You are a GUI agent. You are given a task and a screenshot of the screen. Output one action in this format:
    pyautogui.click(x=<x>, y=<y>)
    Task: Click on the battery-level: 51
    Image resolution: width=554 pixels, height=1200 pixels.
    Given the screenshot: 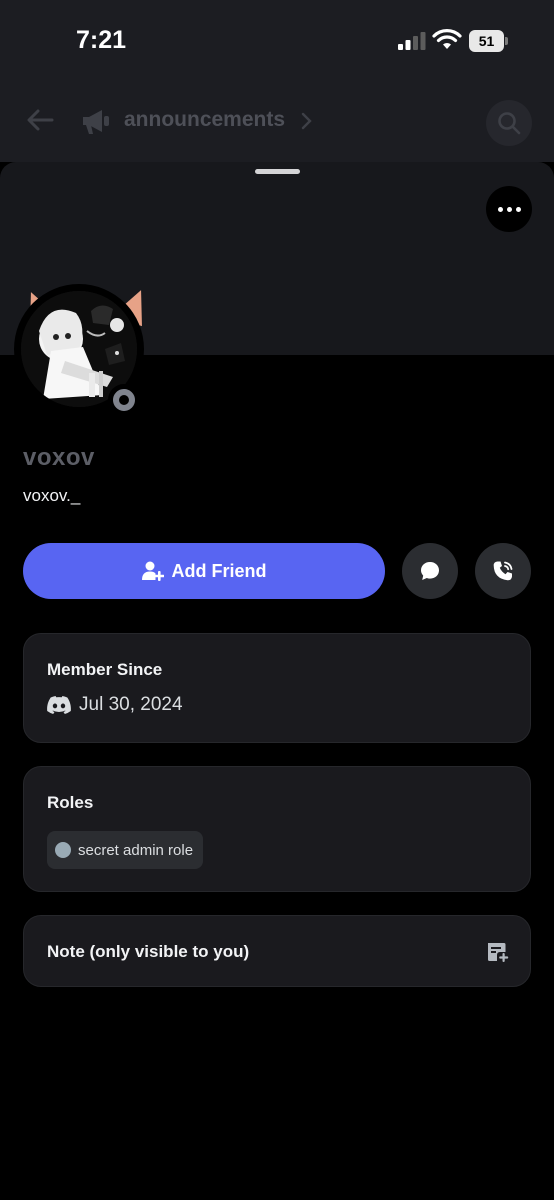 What is the action you would take?
    pyautogui.click(x=486, y=41)
    